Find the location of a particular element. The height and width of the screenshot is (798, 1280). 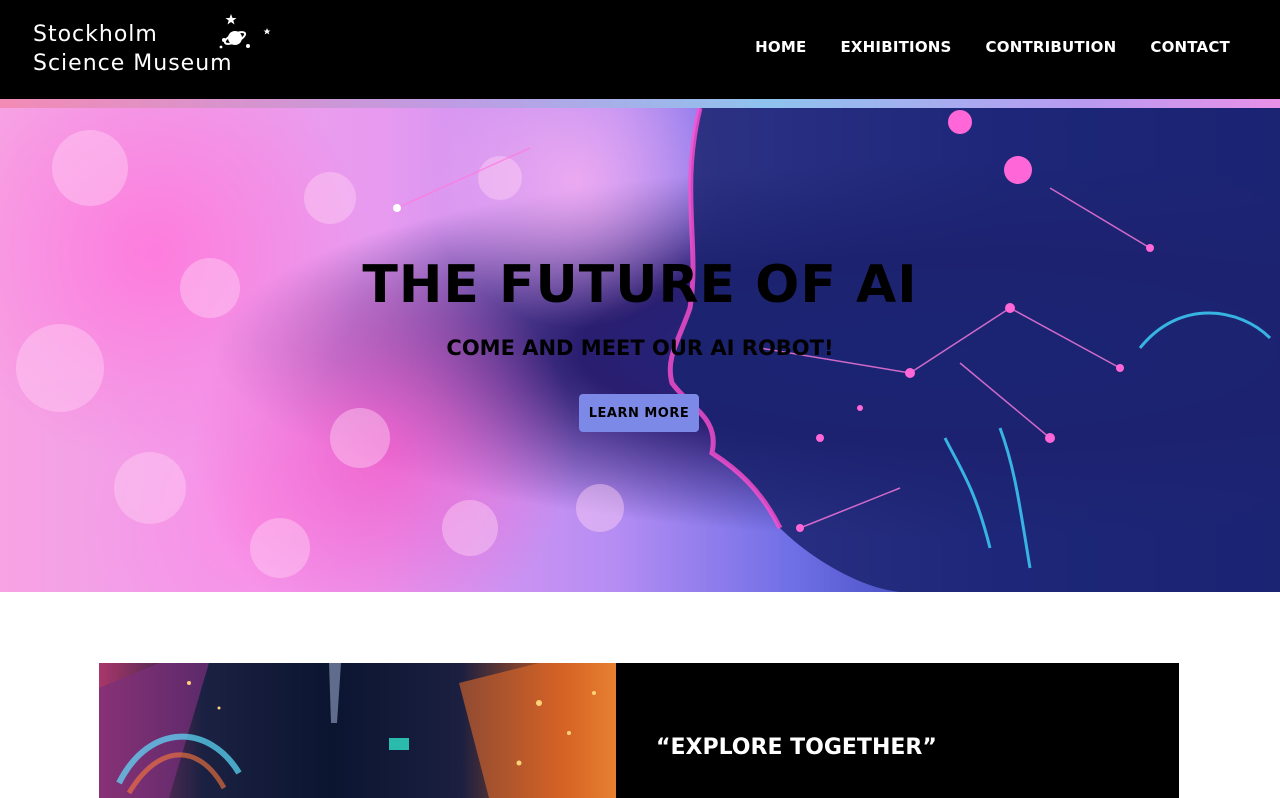

nav-contribution: CONTRIBUTION is located at coordinates (1051, 47).